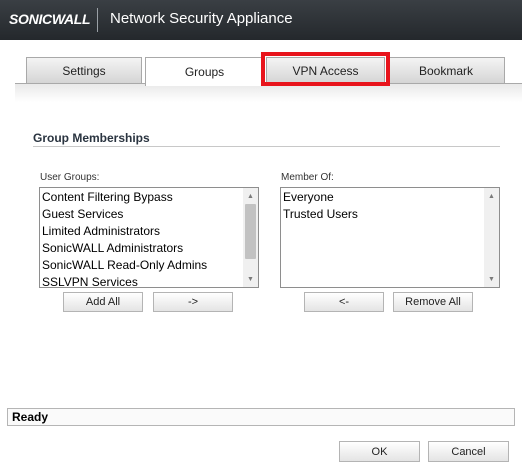 The height and width of the screenshot is (472, 522). Describe the element at coordinates (446, 70) in the screenshot. I see `tab-bookmark: Bookmark` at that location.